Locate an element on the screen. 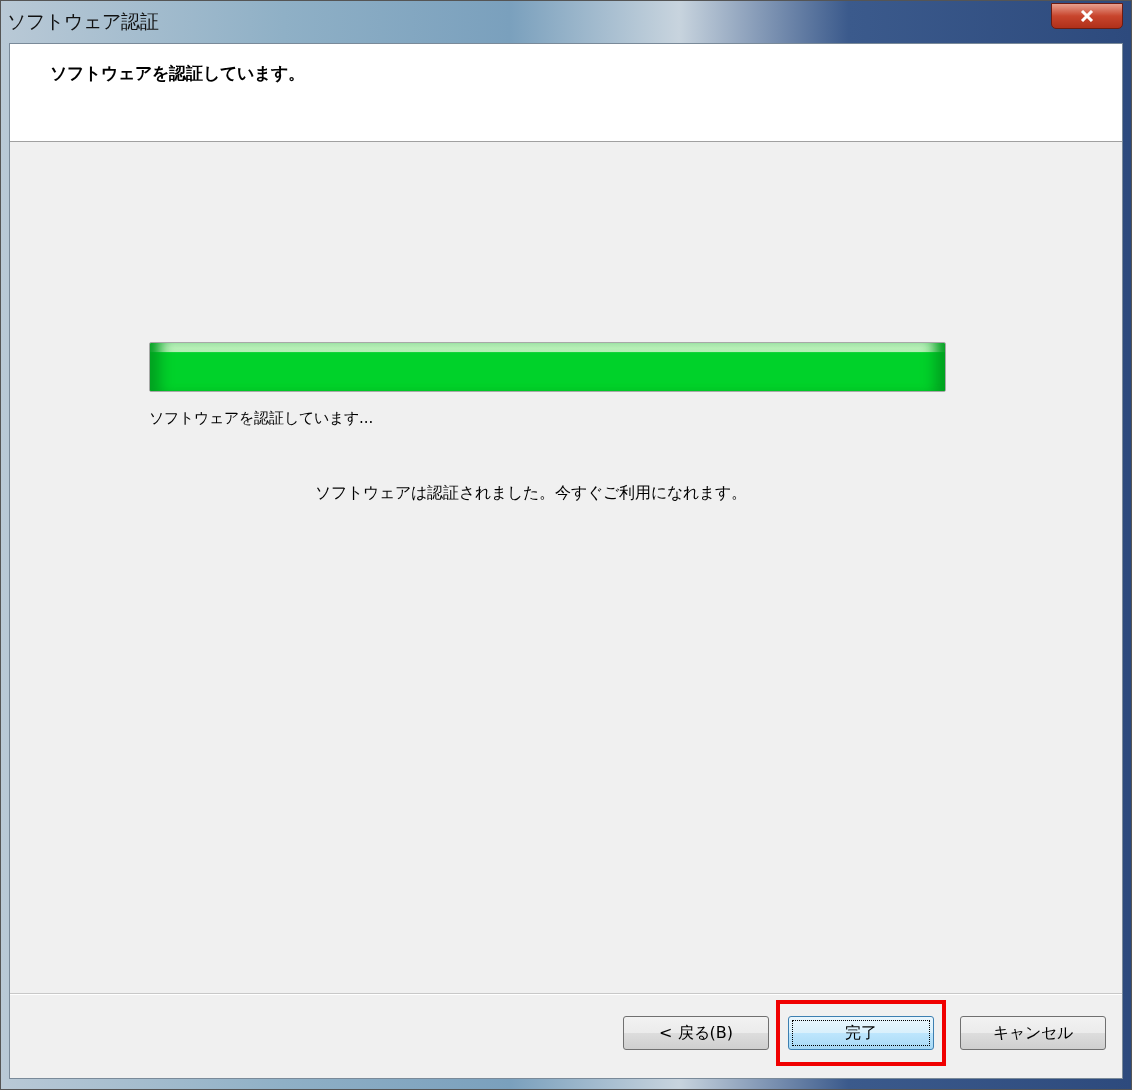 Image resolution: width=1132 pixels, height=1090 pixels. dialog-button: キャンセル is located at coordinates (1033, 1033).